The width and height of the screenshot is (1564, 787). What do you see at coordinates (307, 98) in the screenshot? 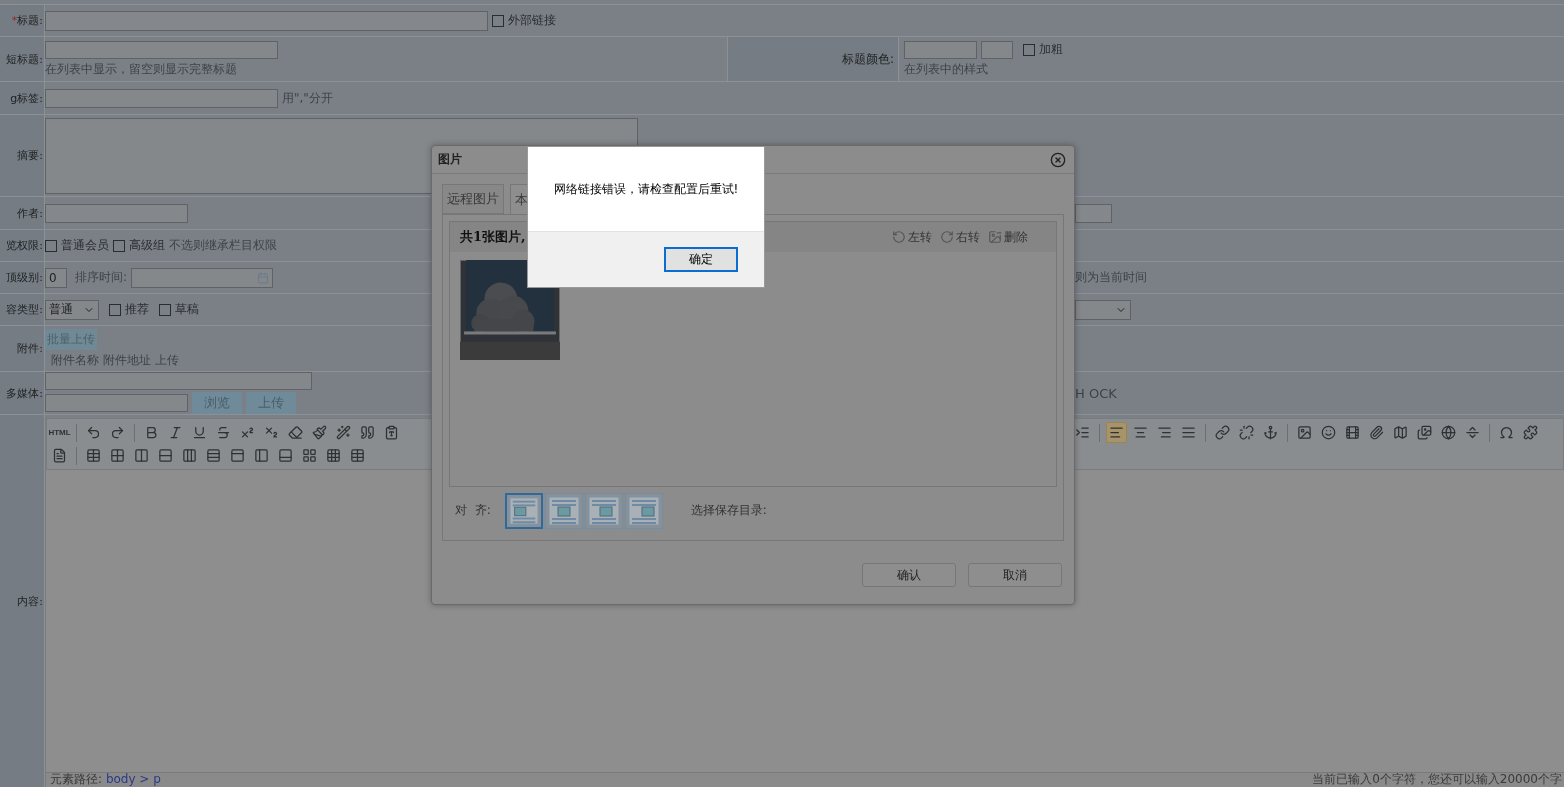
I see `hint-text: 用","分开` at bounding box center [307, 98].